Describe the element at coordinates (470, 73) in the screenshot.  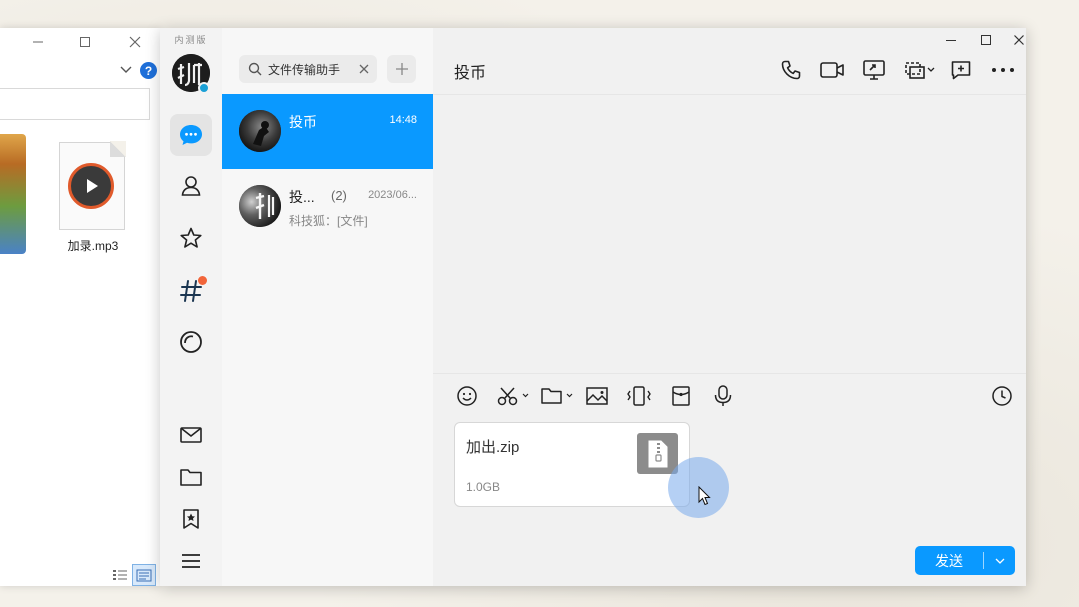
I see `chat-title: 投币` at that location.